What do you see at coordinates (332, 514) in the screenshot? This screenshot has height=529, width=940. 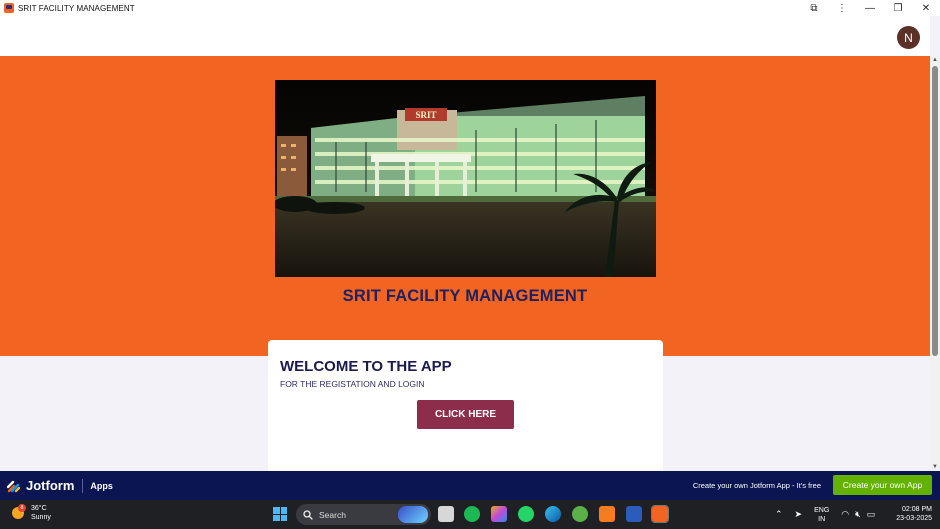 I see `search-label: Search` at bounding box center [332, 514].